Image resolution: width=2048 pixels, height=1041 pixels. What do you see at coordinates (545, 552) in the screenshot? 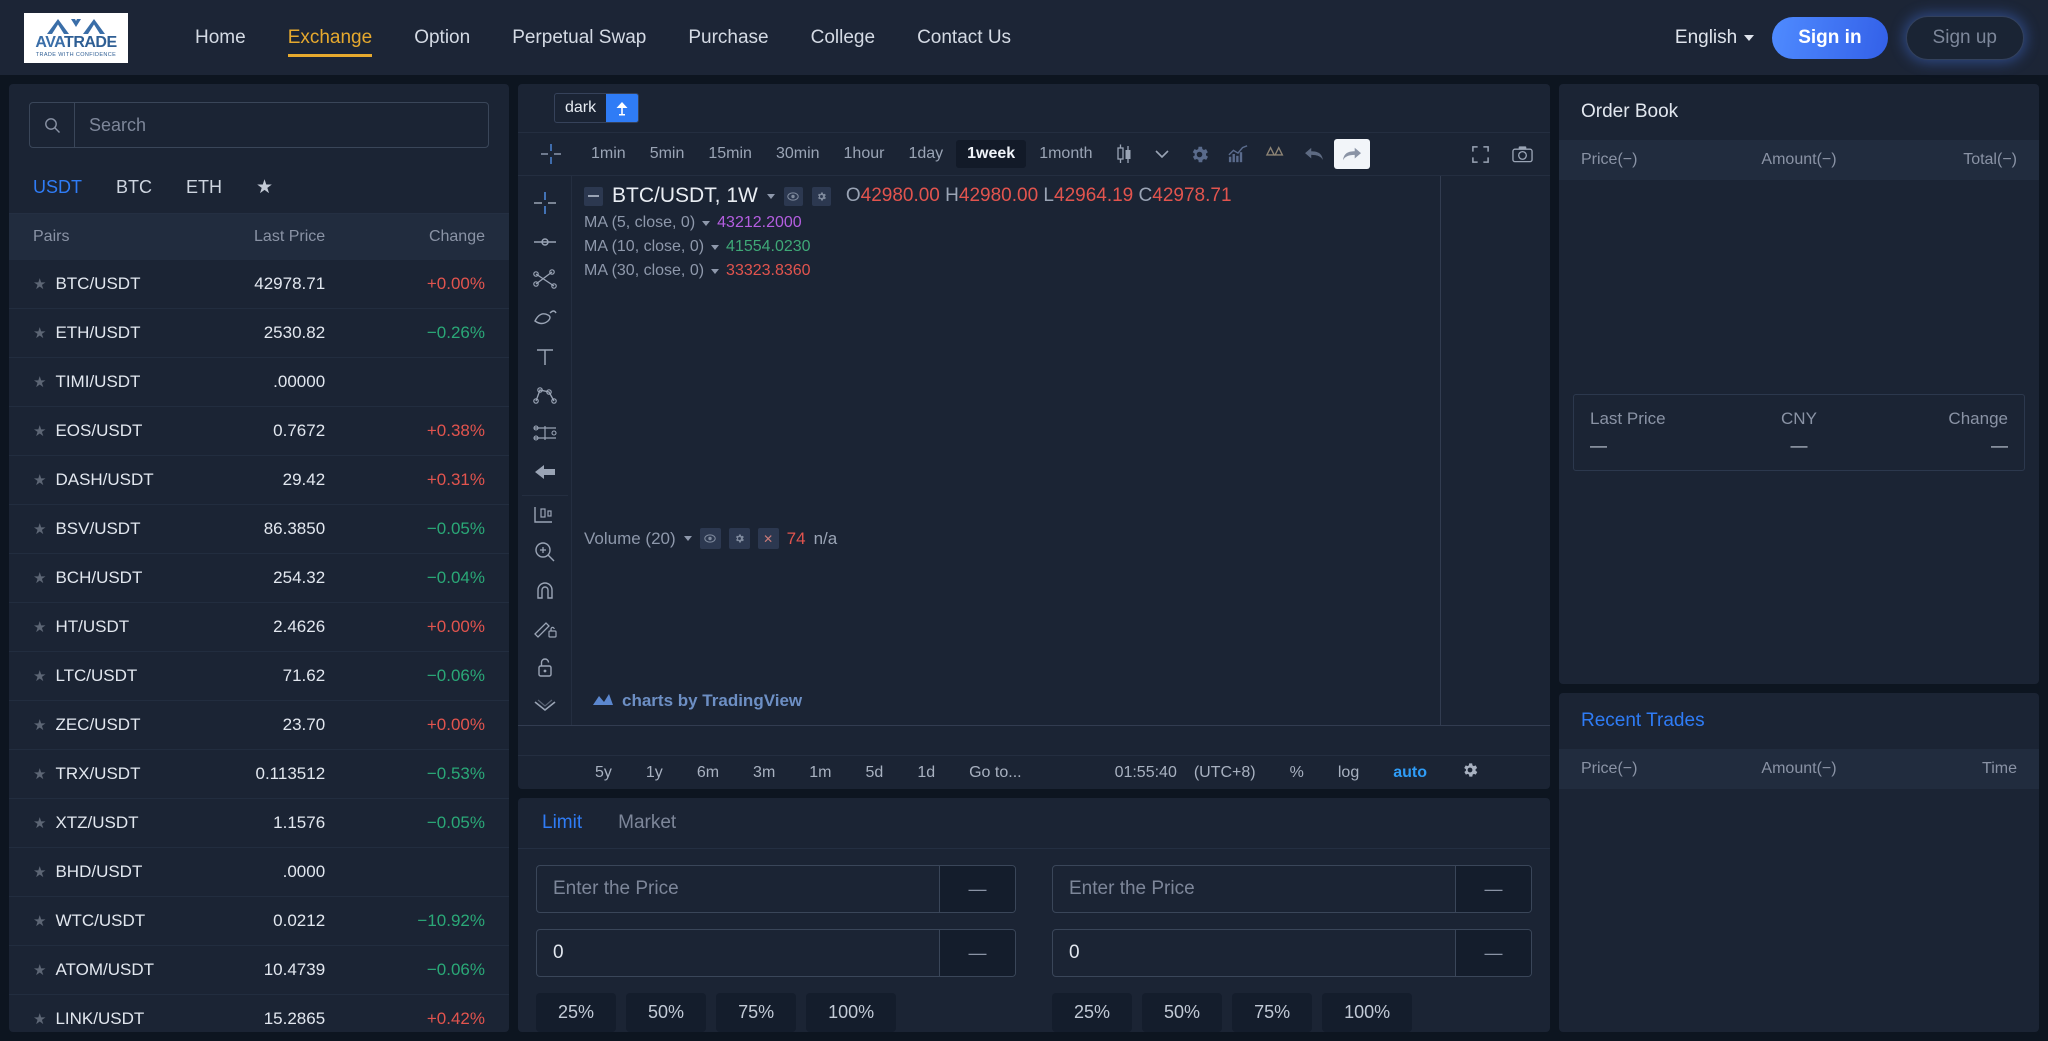
I see `zoom-in-icon` at bounding box center [545, 552].